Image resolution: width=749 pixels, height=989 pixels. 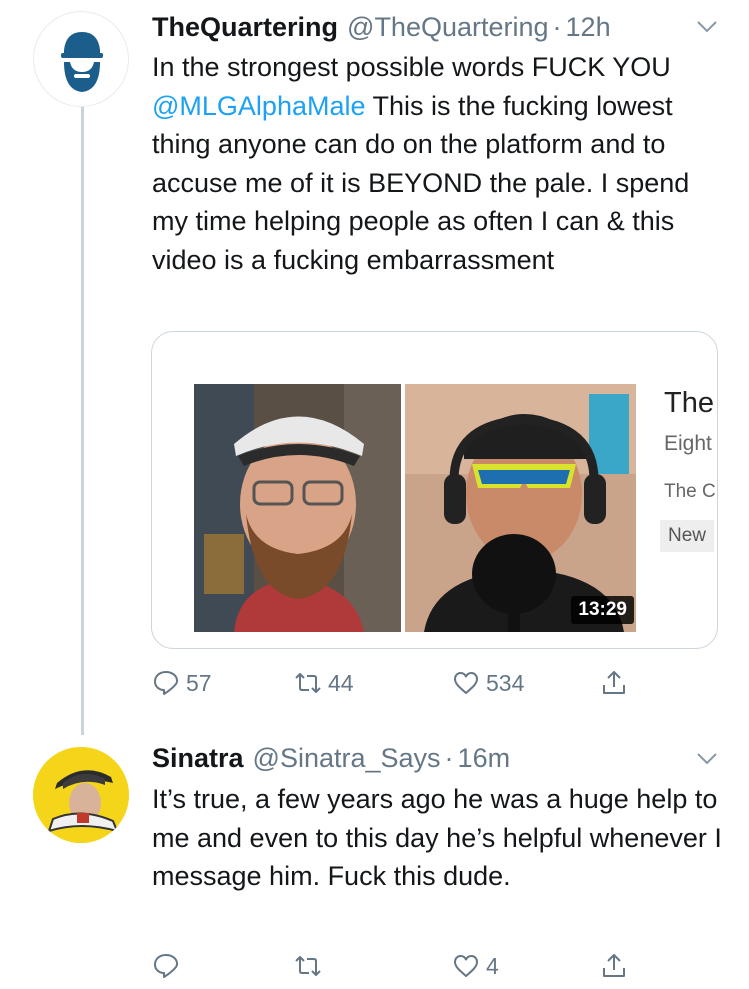 What do you see at coordinates (588, 27) in the screenshot?
I see `tweet-timestamp: 12h` at bounding box center [588, 27].